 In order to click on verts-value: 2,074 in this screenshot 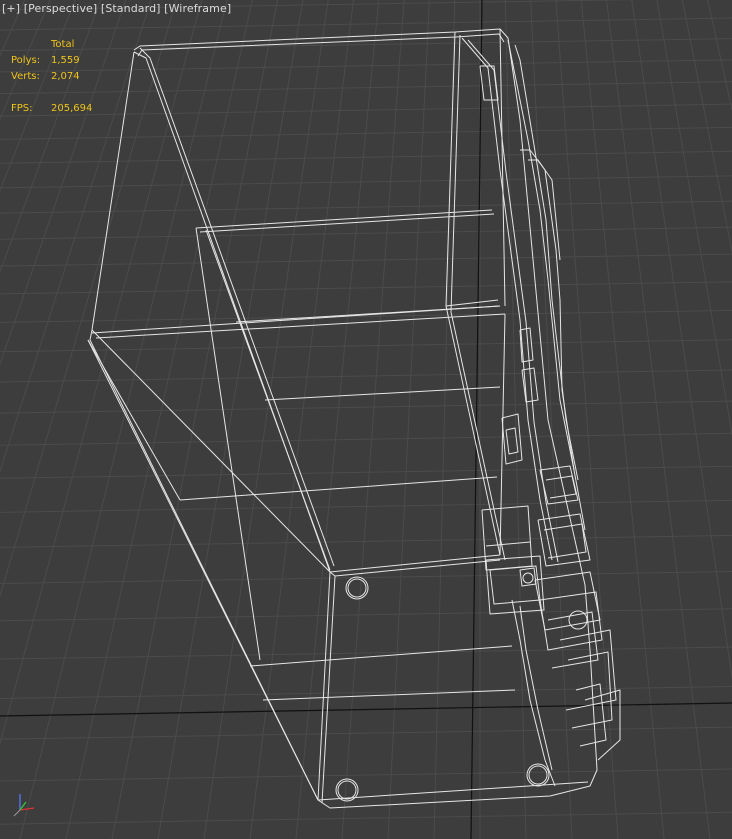, I will do `click(65, 76)`.